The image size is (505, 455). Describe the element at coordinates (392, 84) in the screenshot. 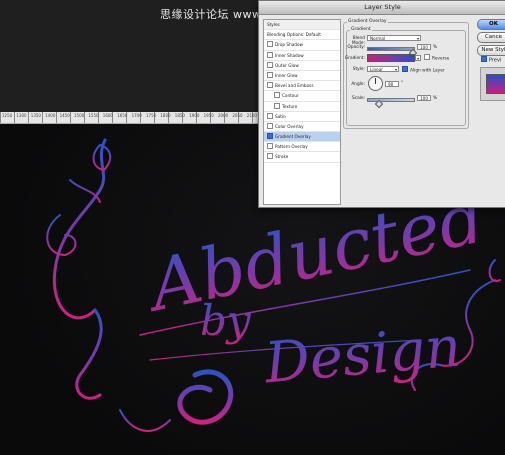

I see `angle-input: 90` at that location.